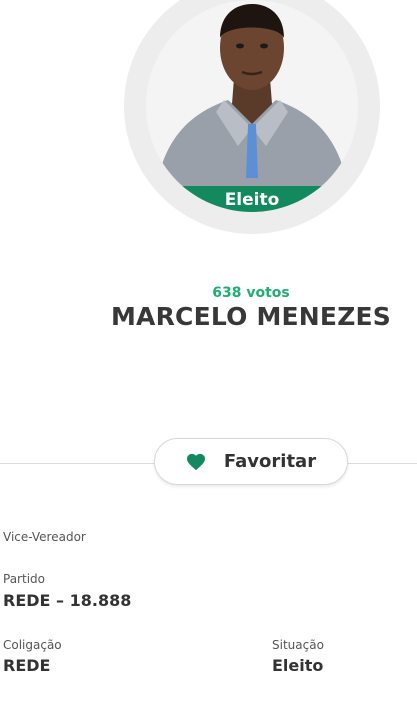  Describe the element at coordinates (195, 461) in the screenshot. I see `heart-icon` at that location.